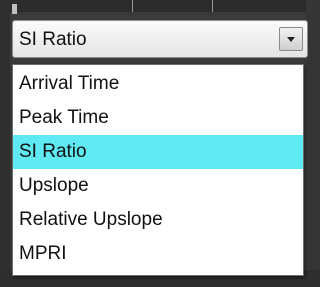 The image size is (320, 287). What do you see at coordinates (313, 143) in the screenshot?
I see `app-background-right` at bounding box center [313, 143].